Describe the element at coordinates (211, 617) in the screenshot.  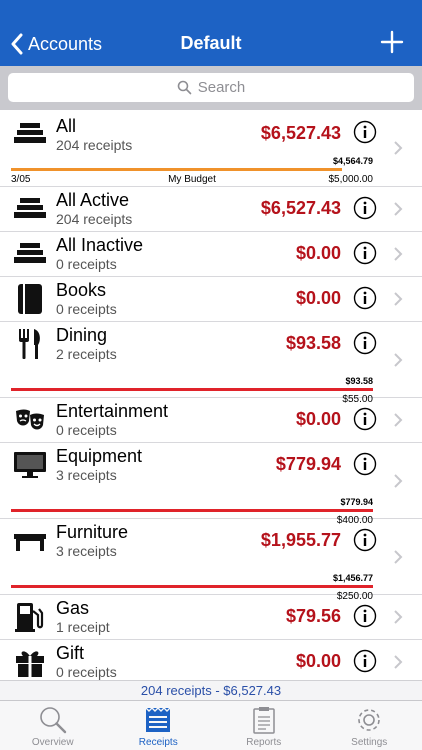
I see `list-item-gas: Gas 1 receipt $79.56` at that location.